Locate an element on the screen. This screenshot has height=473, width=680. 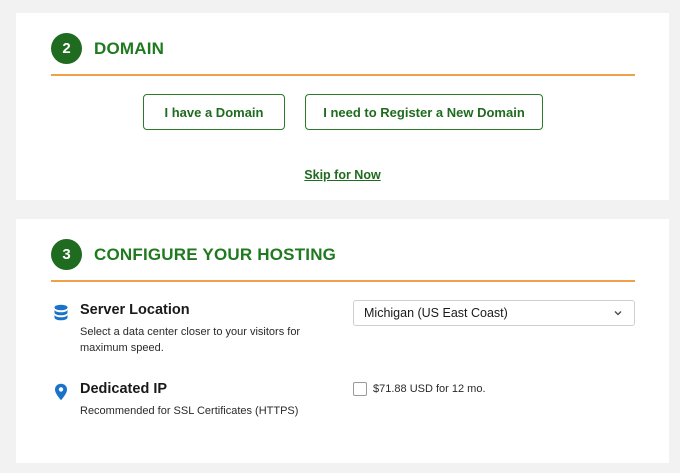
step-number-badge: 3 is located at coordinates (66, 254).